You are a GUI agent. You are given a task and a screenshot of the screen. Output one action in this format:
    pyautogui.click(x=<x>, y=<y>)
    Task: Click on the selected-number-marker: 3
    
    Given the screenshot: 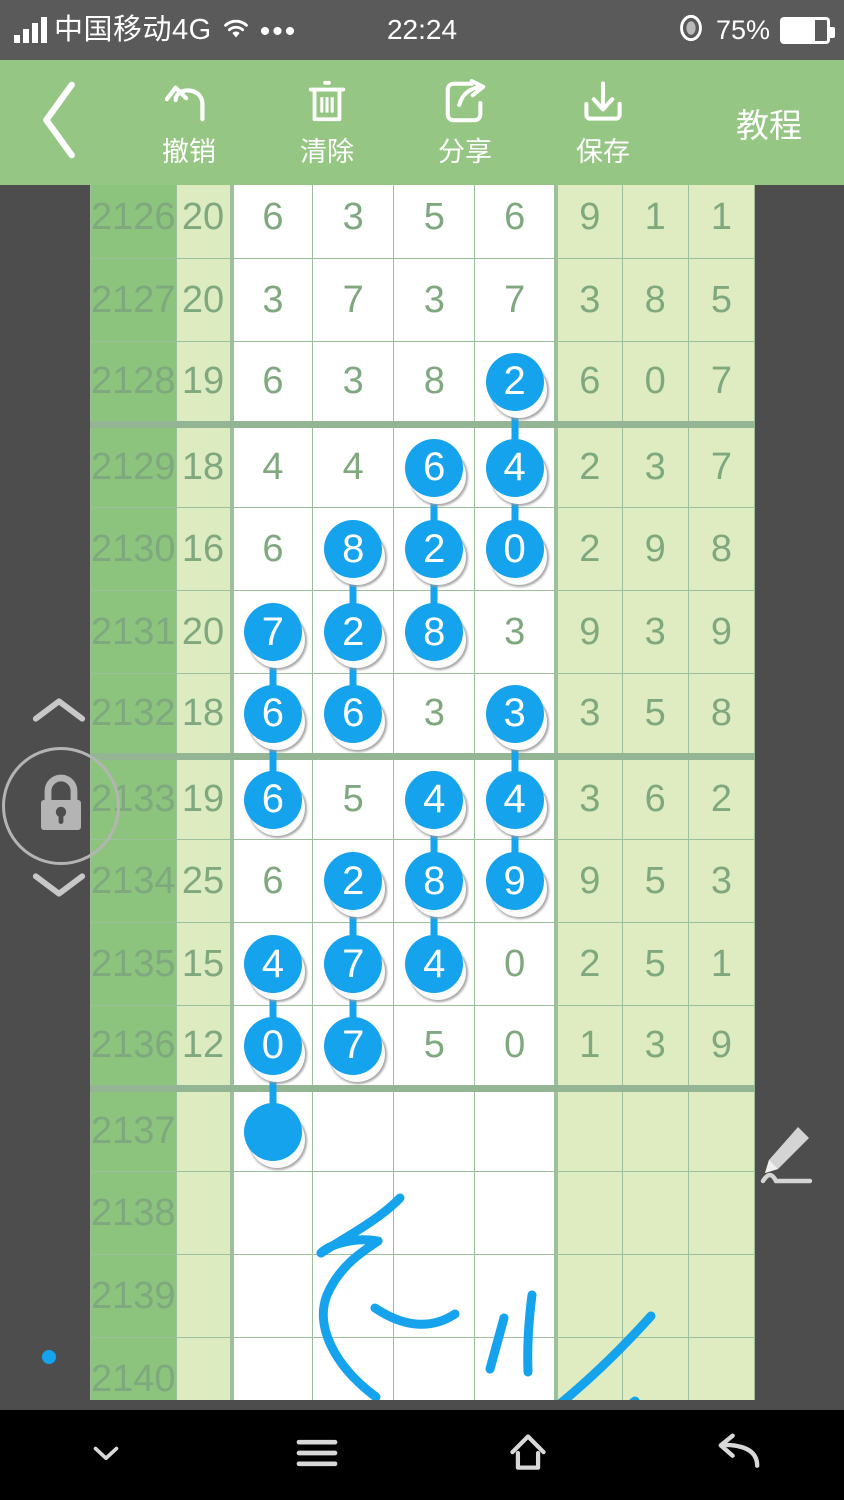 What is the action you would take?
    pyautogui.click(x=514, y=713)
    